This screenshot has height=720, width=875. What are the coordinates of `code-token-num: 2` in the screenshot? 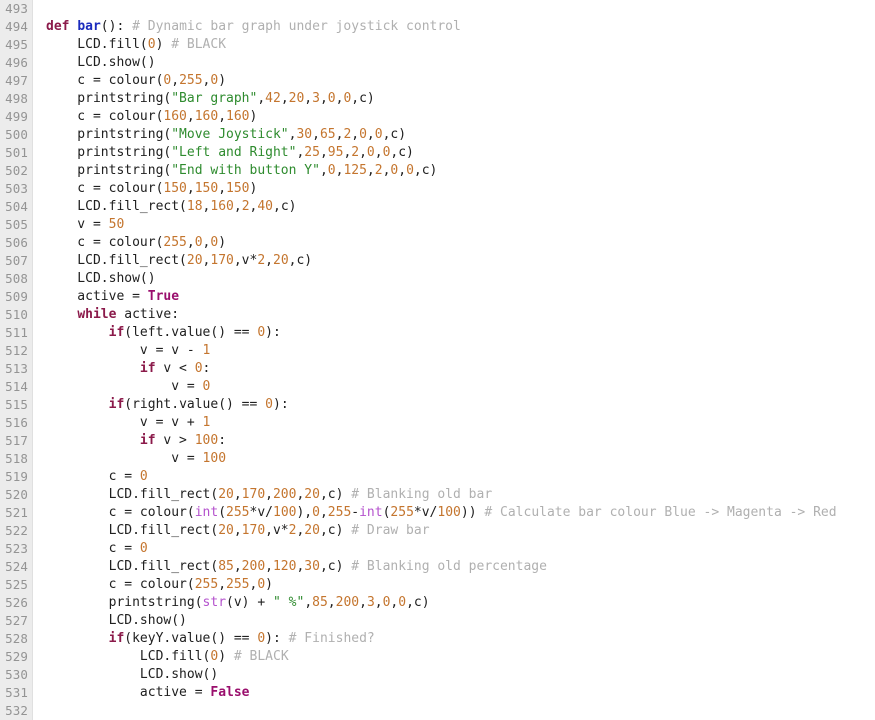 It's located at (261, 260).